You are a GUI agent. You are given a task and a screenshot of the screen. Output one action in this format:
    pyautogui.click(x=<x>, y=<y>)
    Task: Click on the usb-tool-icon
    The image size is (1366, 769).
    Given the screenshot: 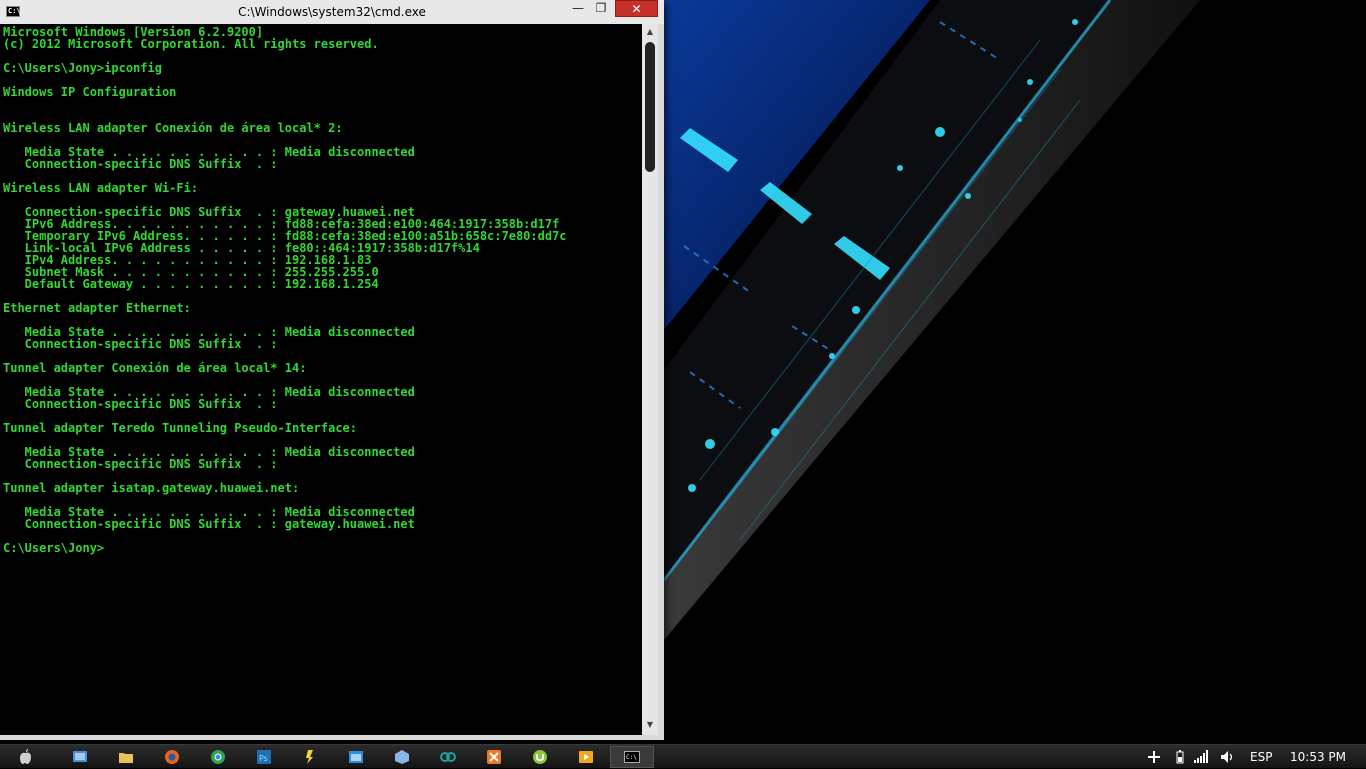 What is the action you would take?
    pyautogui.click(x=309, y=757)
    